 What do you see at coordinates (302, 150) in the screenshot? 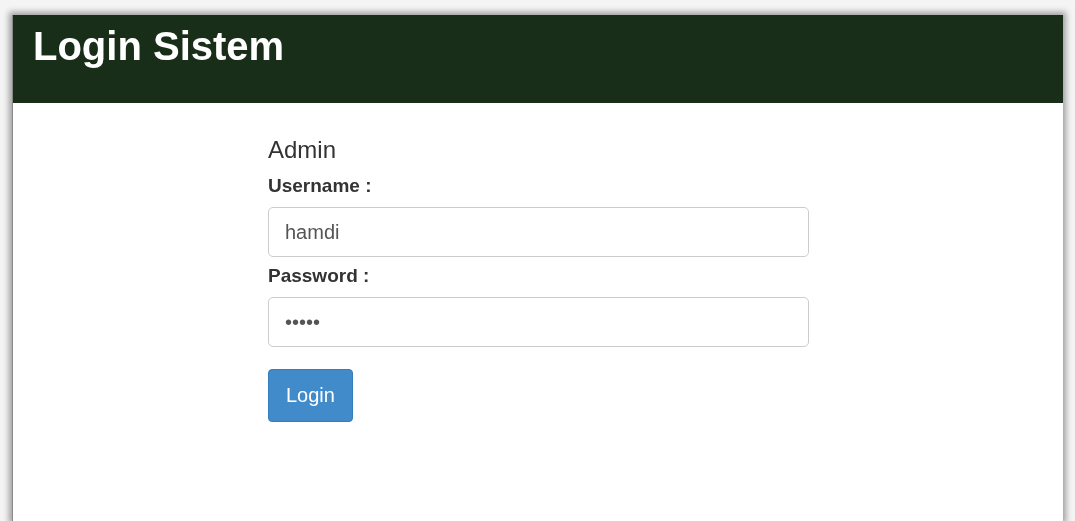
I see `form-heading: Admin` at bounding box center [302, 150].